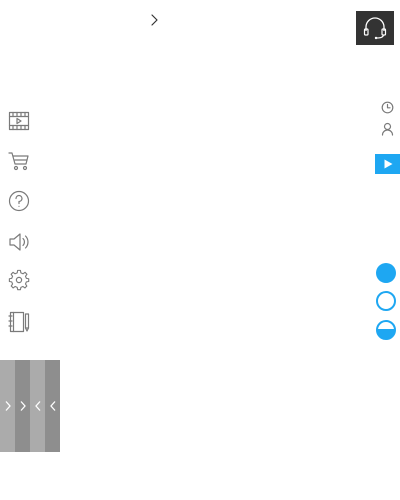 This screenshot has width=400, height=500. What do you see at coordinates (20, 242) in the screenshot?
I see `speaker-icon` at bounding box center [20, 242].